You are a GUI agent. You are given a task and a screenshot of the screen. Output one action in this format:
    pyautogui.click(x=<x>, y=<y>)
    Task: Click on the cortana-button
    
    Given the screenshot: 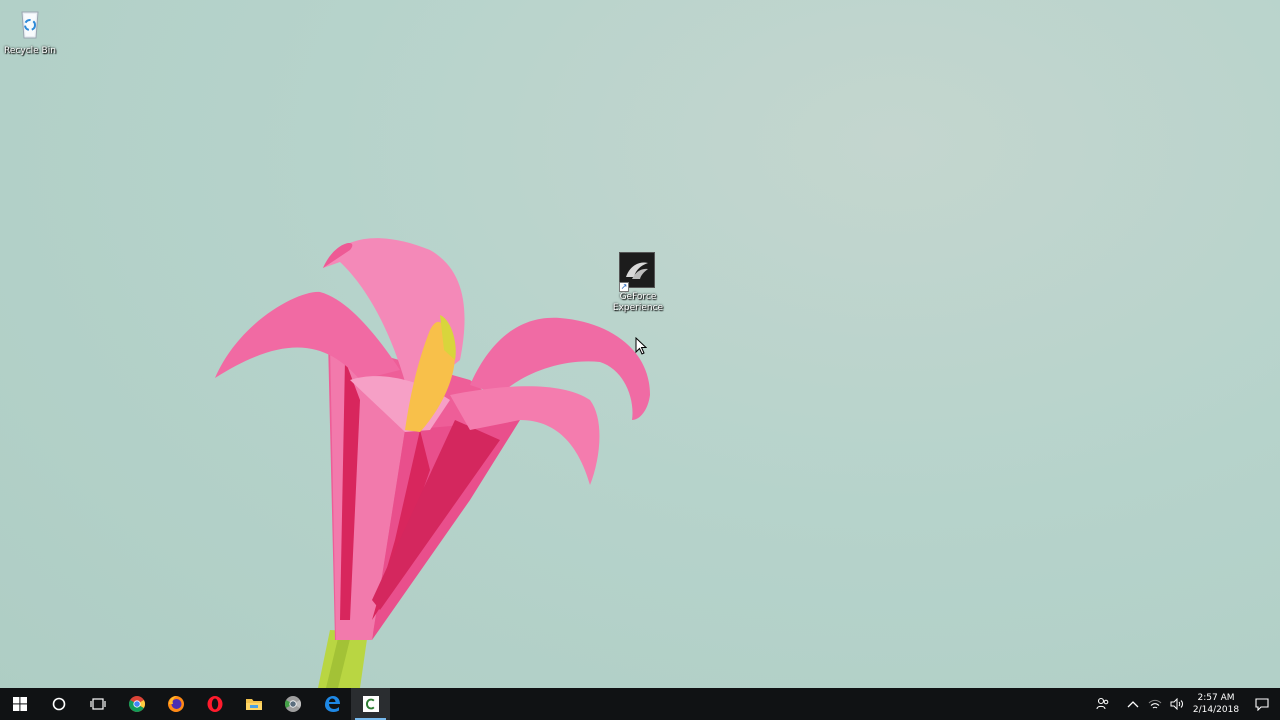 What is the action you would take?
    pyautogui.click(x=58, y=704)
    